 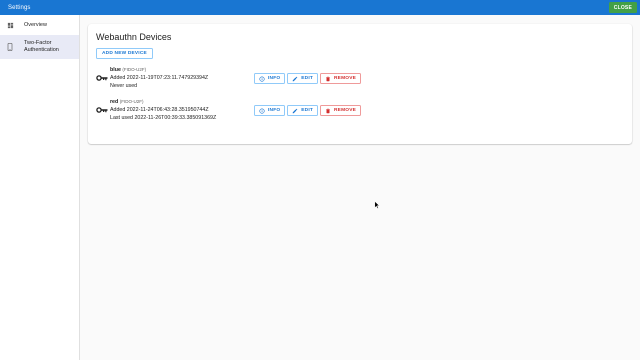 I want to click on sidebar: Overview Two-Factor Authentication, so click(x=40, y=187).